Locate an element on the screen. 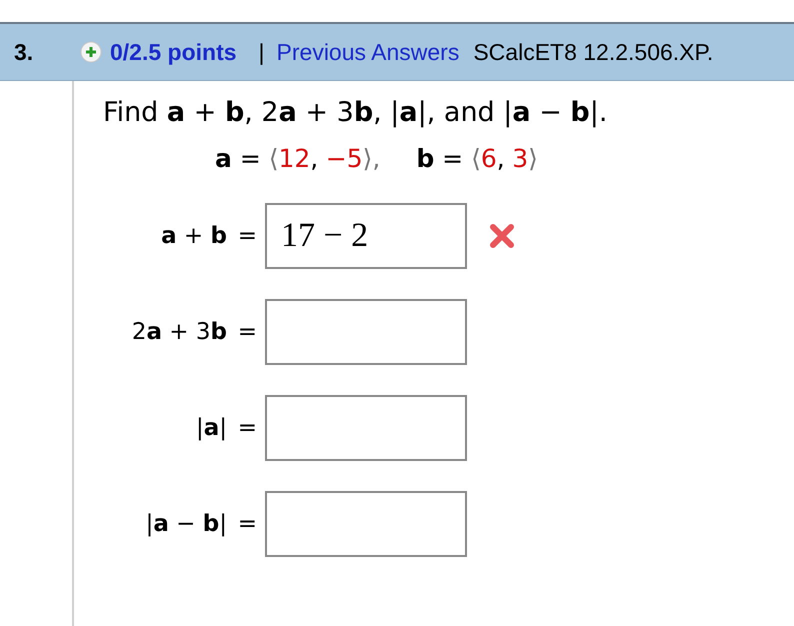  answer-label: |a| is located at coordinates (210, 428).